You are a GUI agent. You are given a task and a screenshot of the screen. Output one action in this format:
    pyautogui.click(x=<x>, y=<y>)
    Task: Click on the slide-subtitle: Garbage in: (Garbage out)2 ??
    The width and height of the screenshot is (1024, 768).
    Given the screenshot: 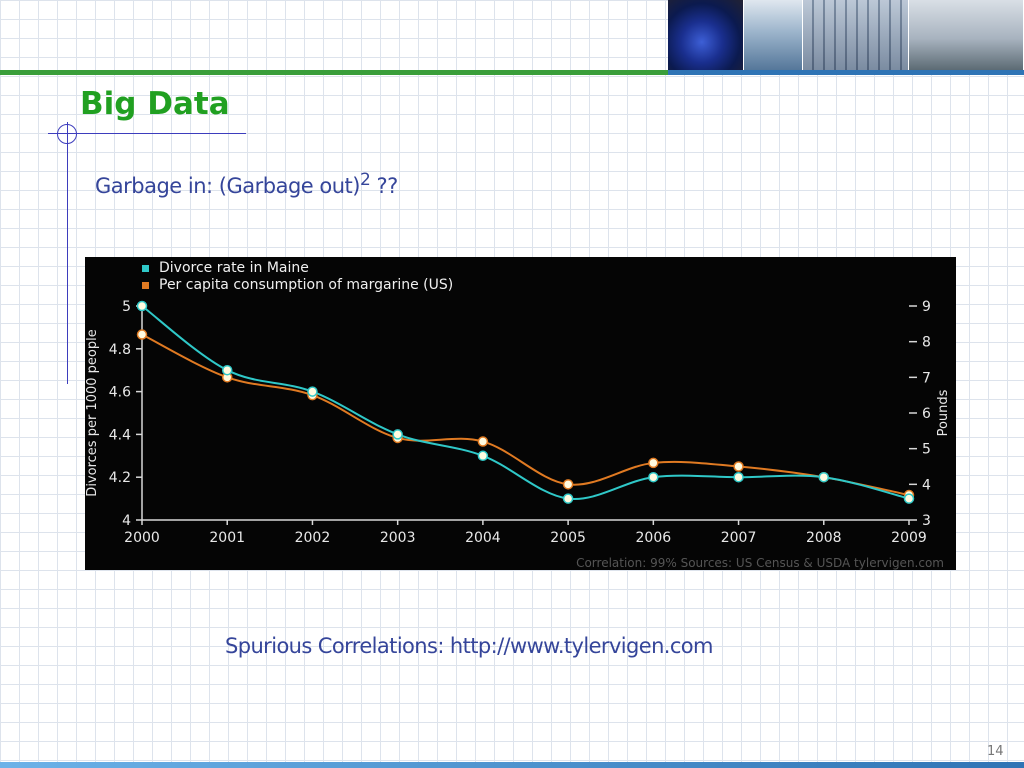 What is the action you would take?
    pyautogui.click(x=246, y=184)
    